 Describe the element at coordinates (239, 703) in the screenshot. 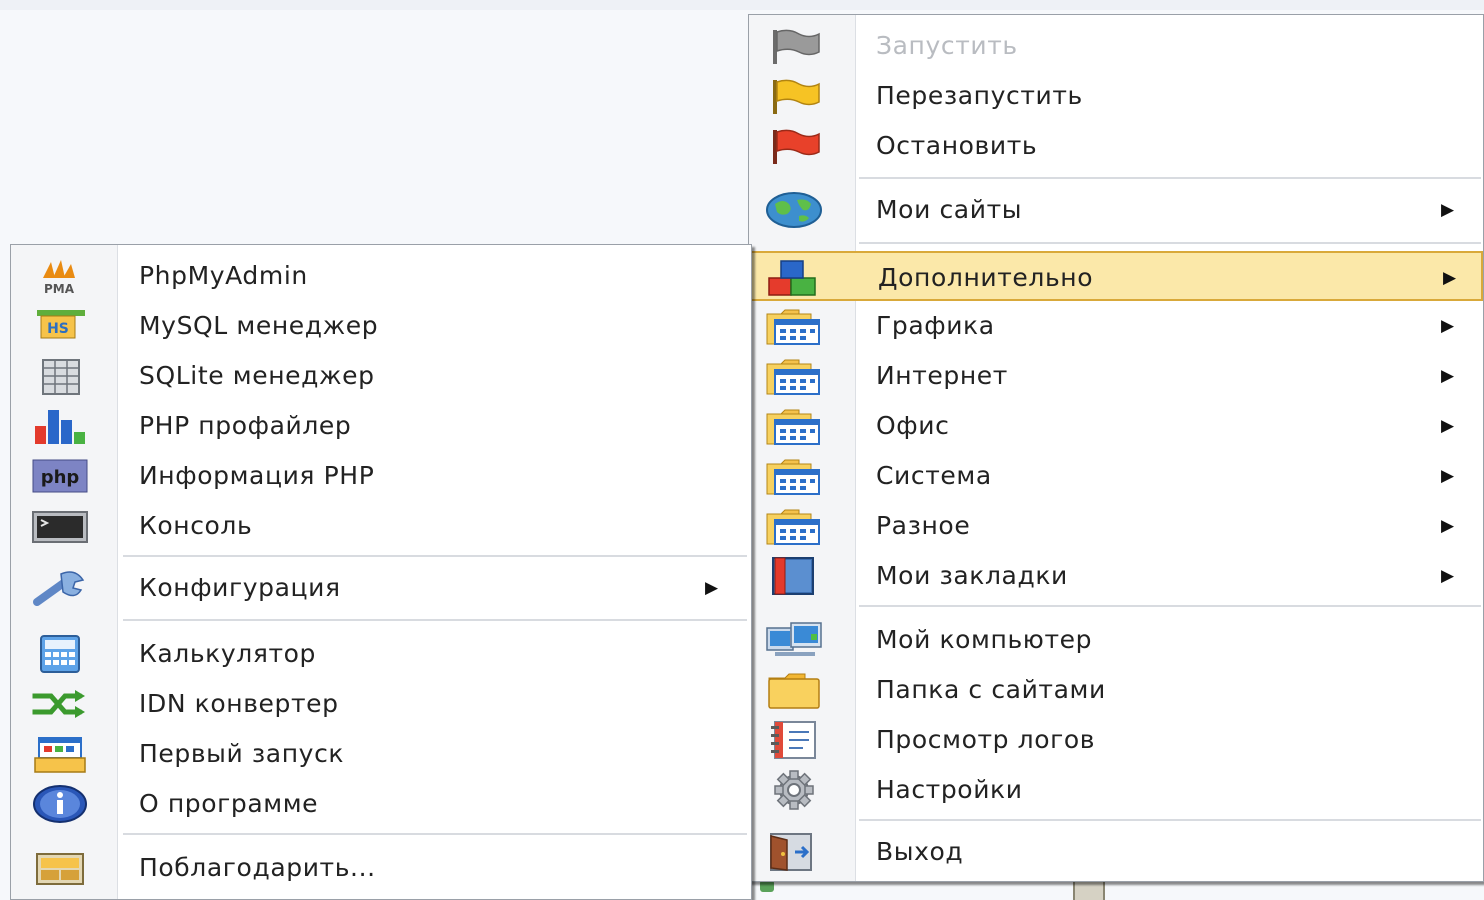

I see `submenu-item-label: IDN конвертер` at that location.